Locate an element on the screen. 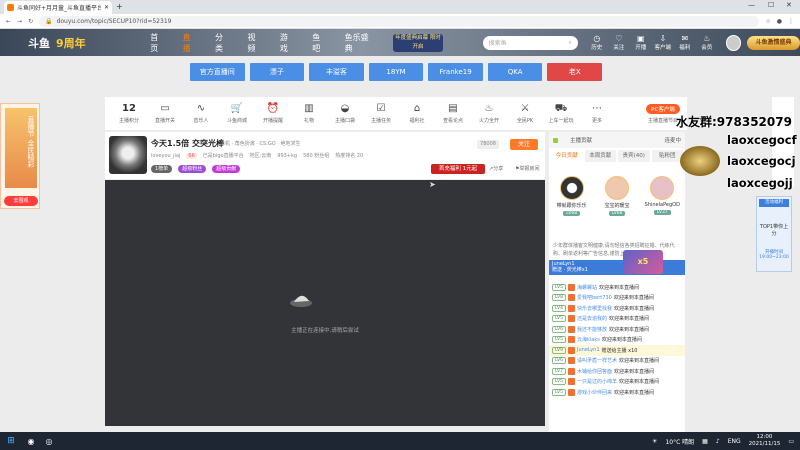 This screenshot has width=800, height=450. recharge-button: 首充福利 1元起 is located at coordinates (458, 169).